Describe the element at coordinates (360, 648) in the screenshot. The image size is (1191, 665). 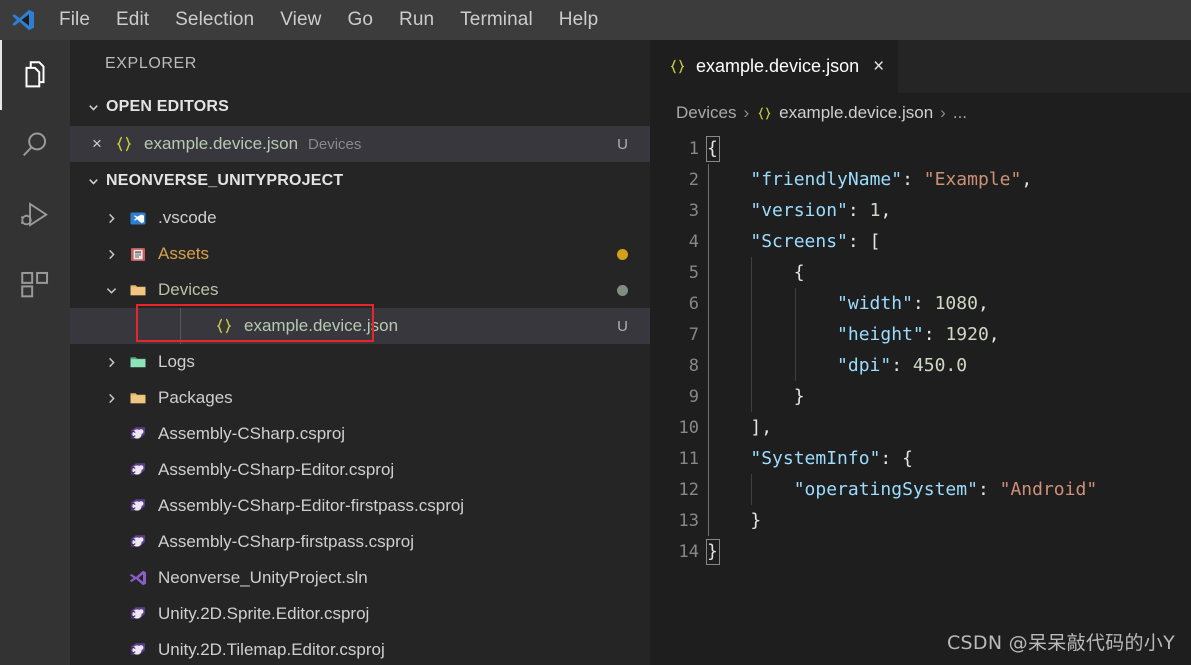
I see `tree-row-unity-2d-tilemap-editor-csproj: Unity.2D.Tilemap.Editor.csproj` at that location.